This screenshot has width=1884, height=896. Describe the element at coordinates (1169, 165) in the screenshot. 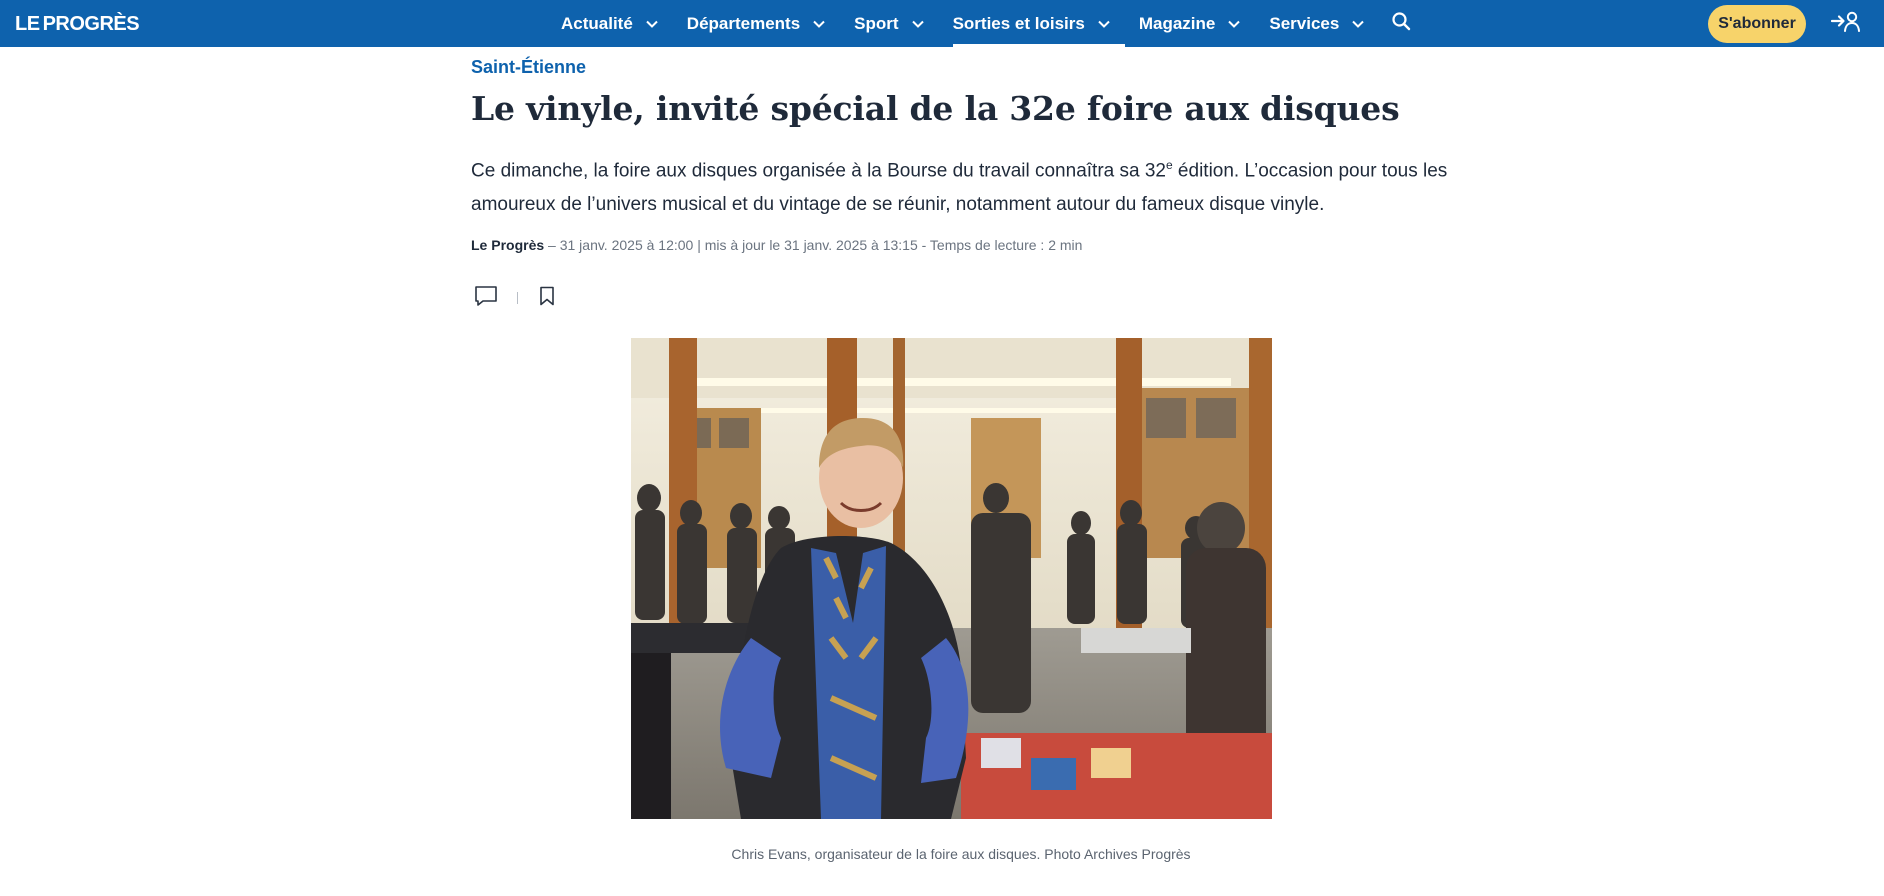

I see `lead-superscript: e` at that location.